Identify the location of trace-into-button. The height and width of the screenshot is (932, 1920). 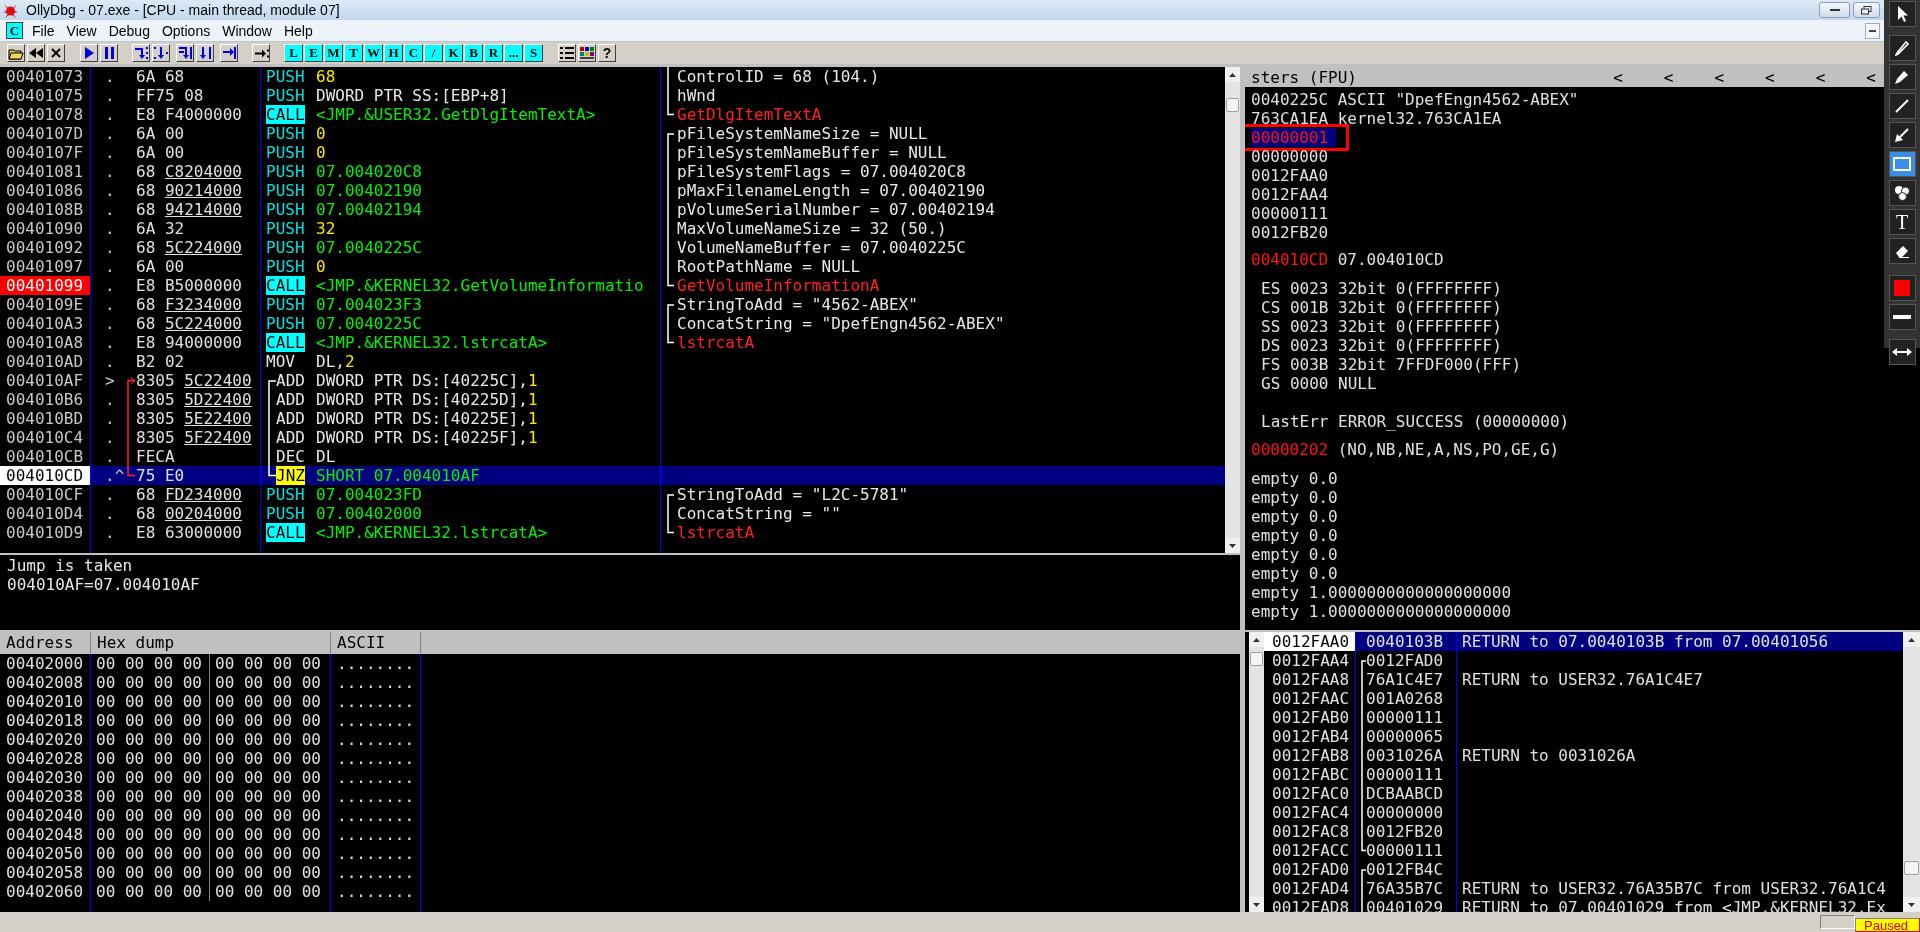
(185, 53).